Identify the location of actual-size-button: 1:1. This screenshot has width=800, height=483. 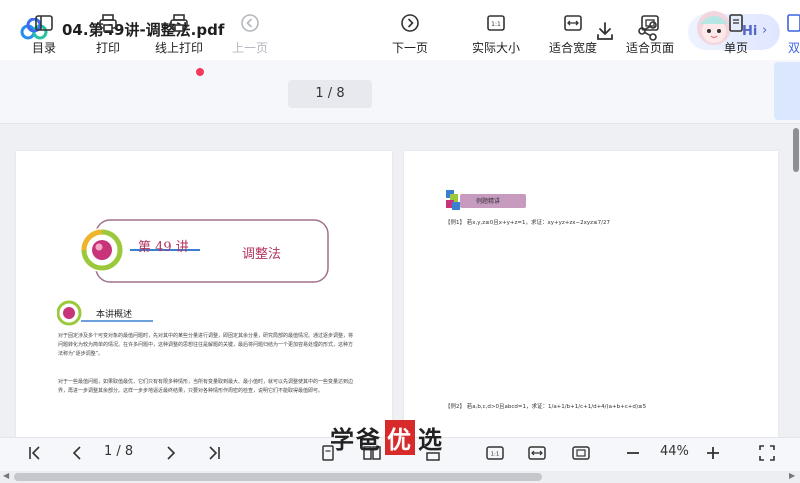
(495, 453).